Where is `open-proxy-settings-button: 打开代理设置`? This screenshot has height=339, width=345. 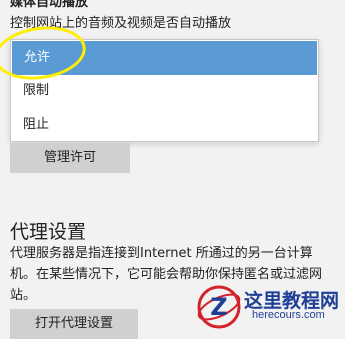 open-proxy-settings-button: 打开代理设置 is located at coordinates (74, 324).